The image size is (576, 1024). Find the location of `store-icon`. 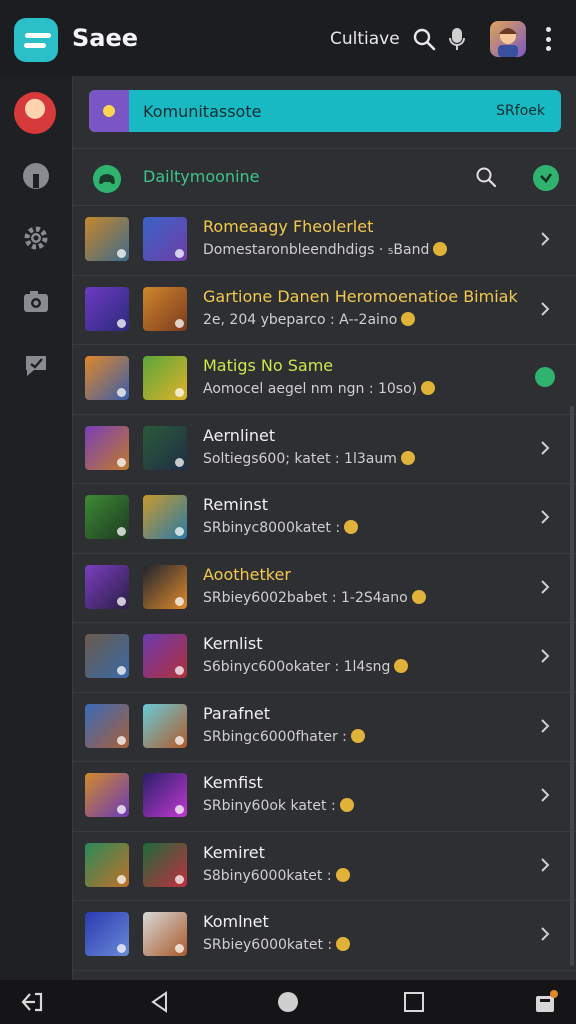

store-icon is located at coordinates (546, 1002).